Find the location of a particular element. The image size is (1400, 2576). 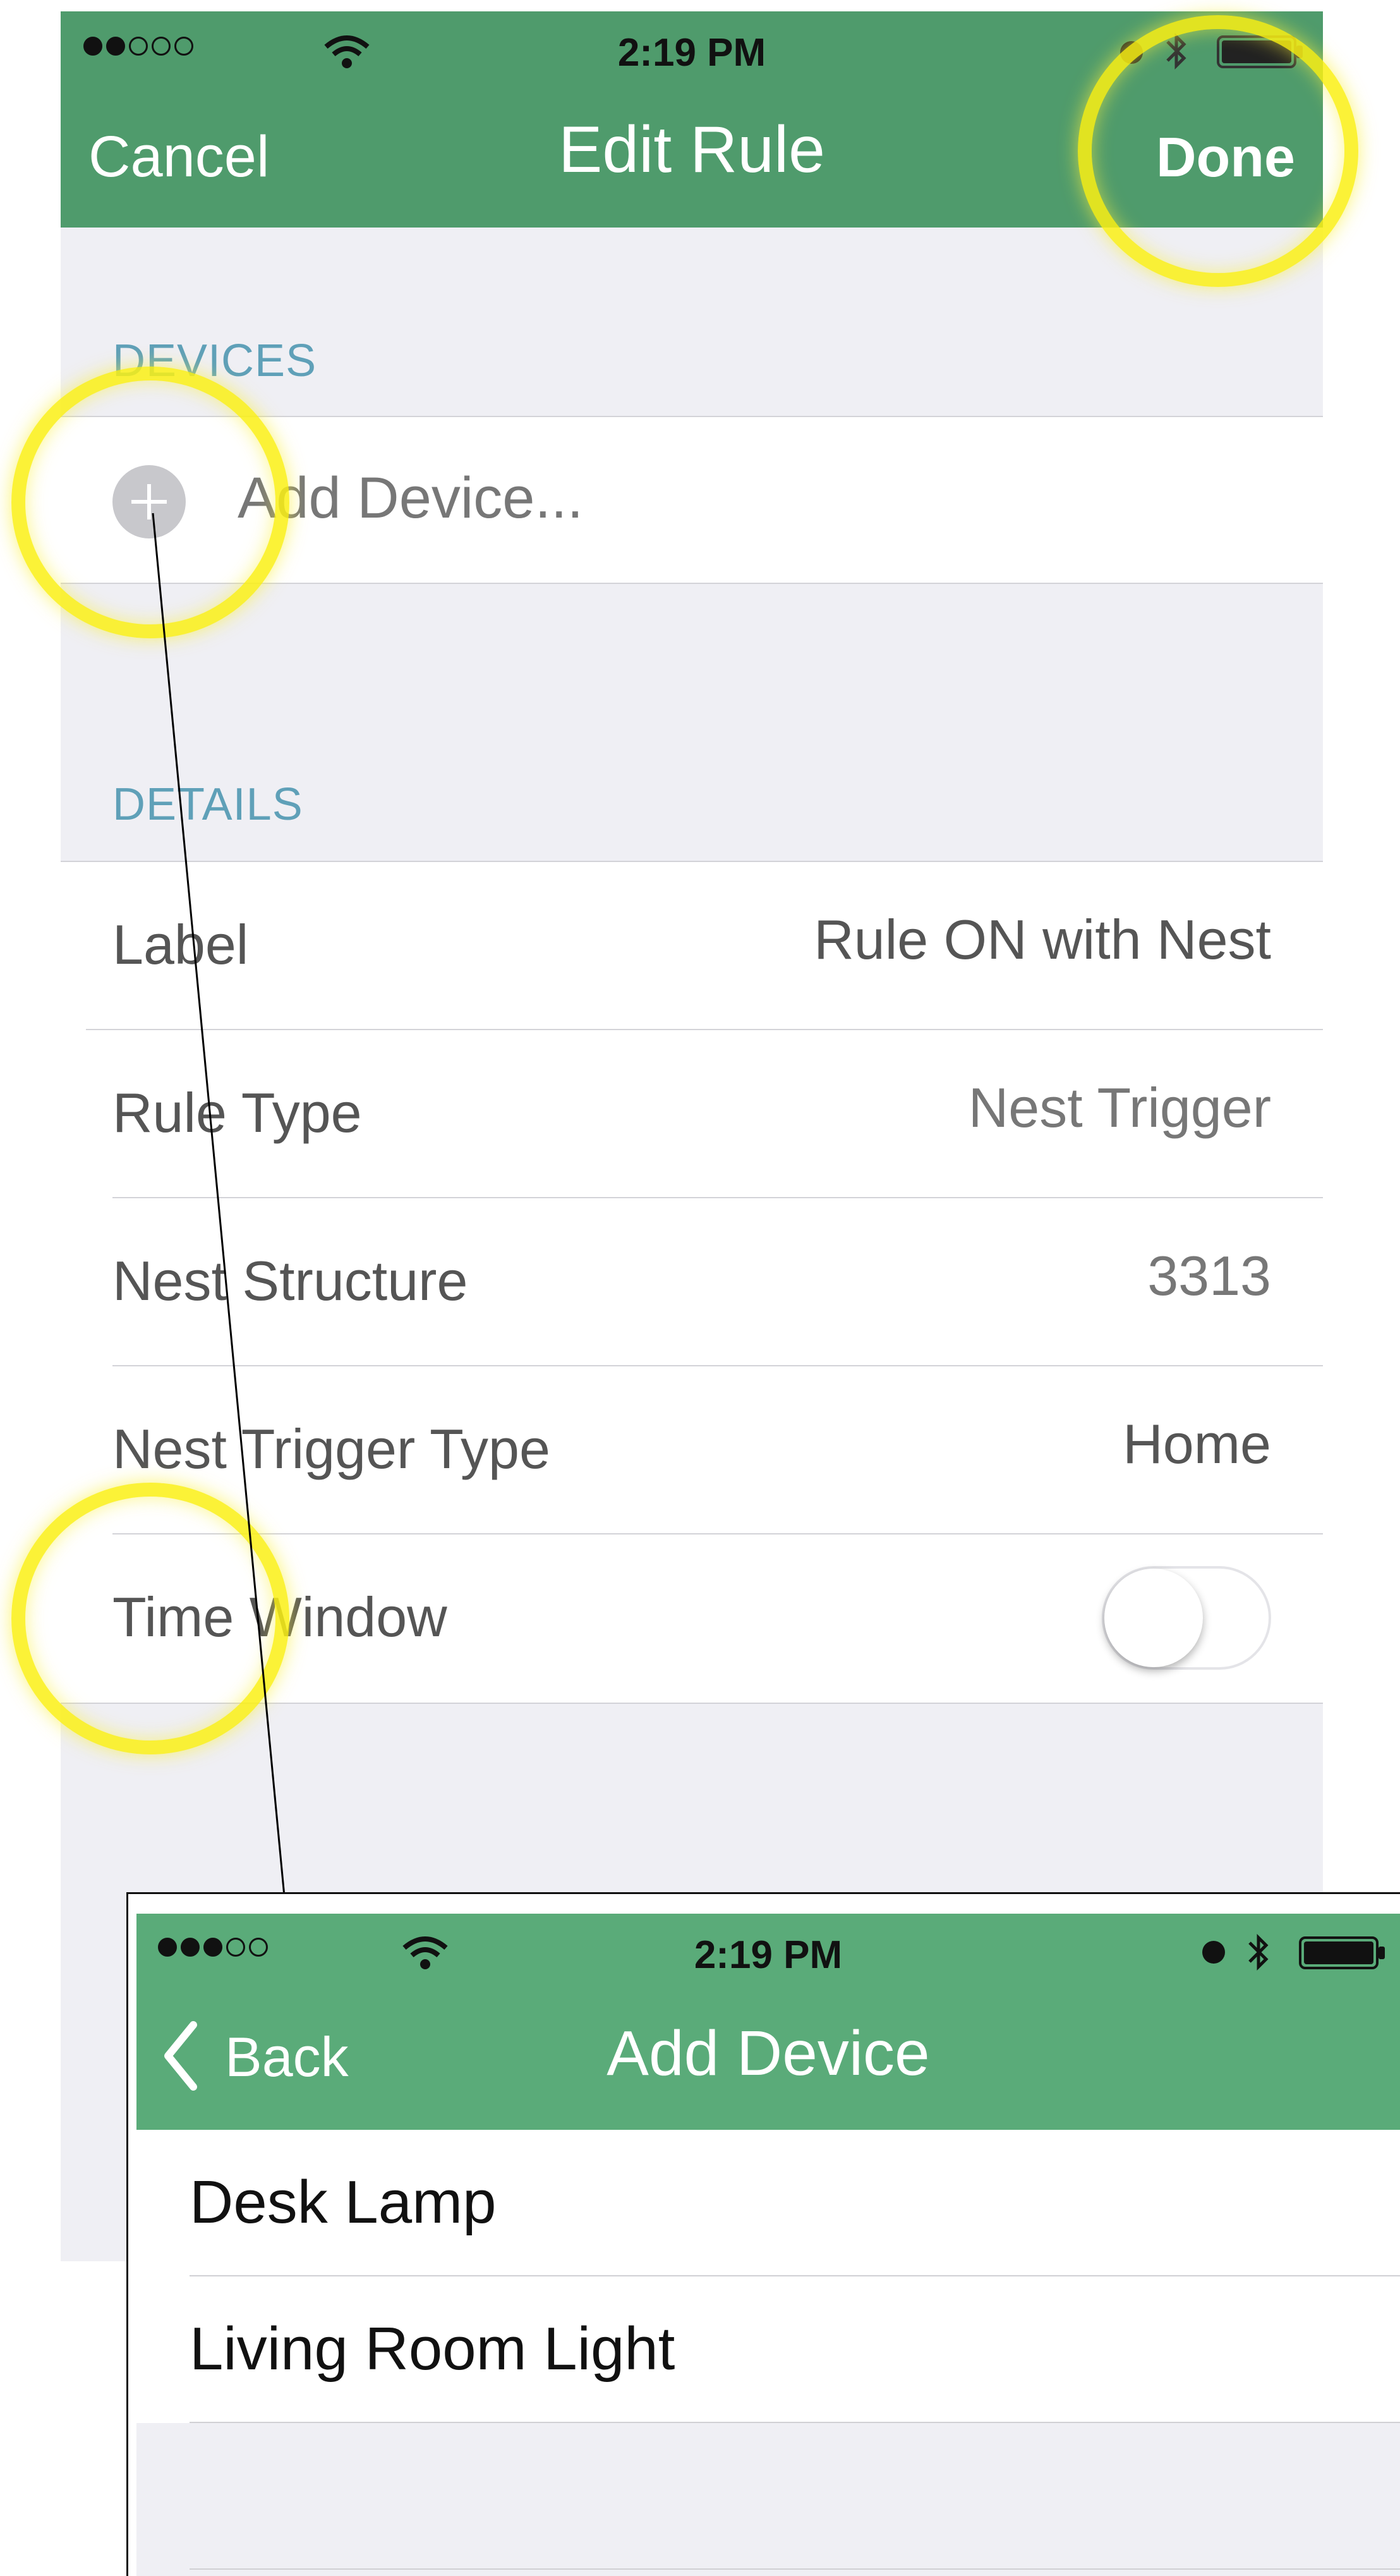

navigation-bar: 2:19 PM Back Add Device is located at coordinates (768, 2022).